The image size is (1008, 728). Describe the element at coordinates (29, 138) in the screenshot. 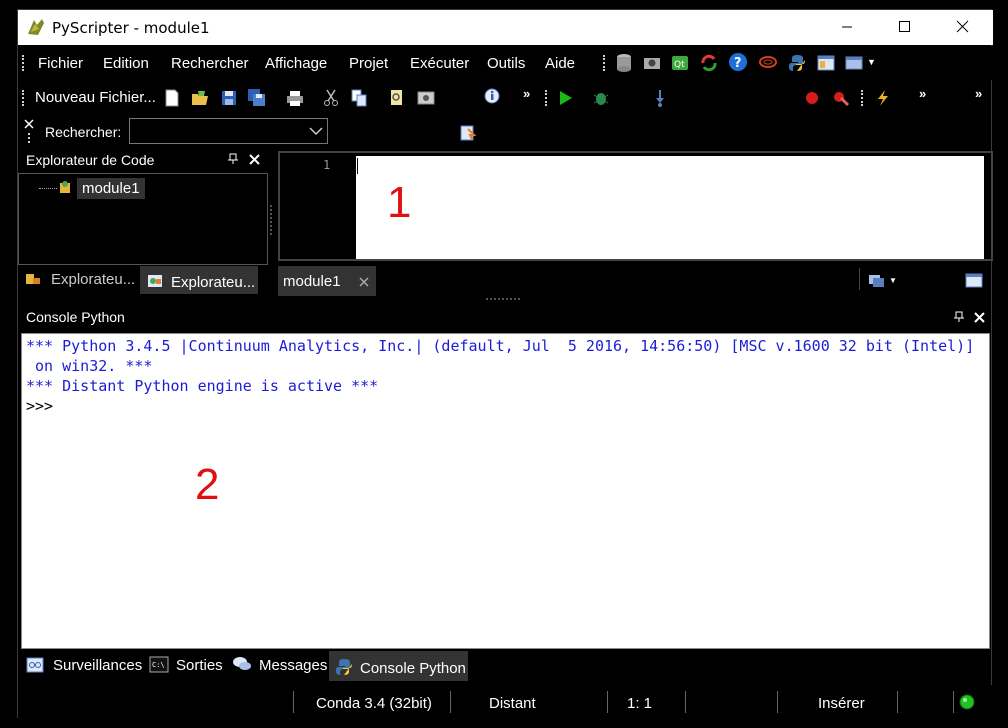

I see `search-toolbar-grip` at that location.